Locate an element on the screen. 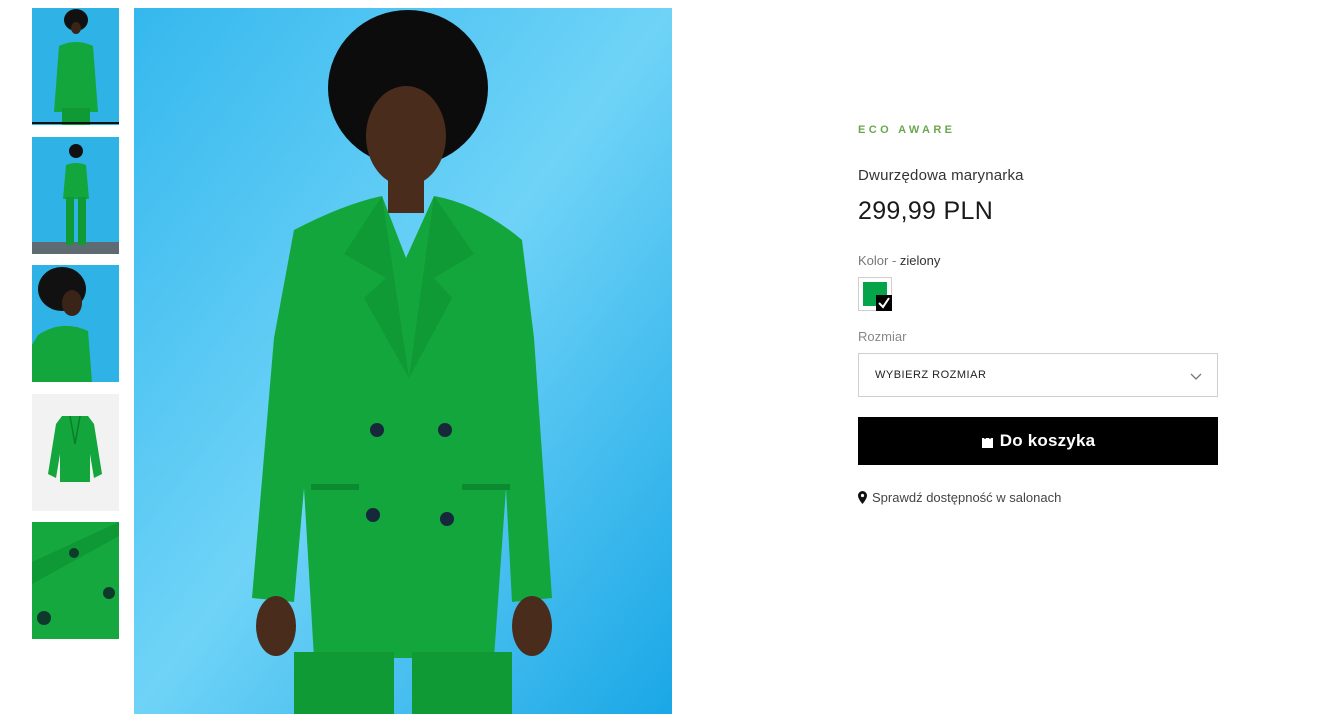 This screenshot has height=714, width=1333. add-to-cart-button: Do koszyka is located at coordinates (1038, 441).